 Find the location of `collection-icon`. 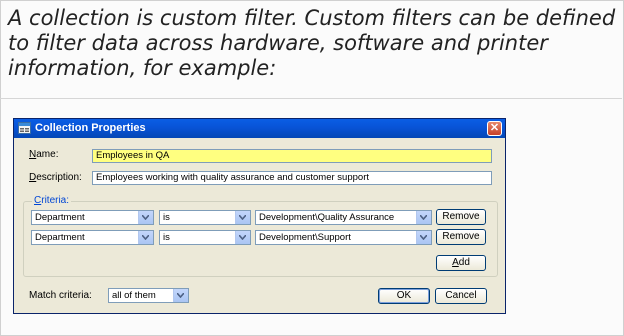

collection-icon is located at coordinates (24, 128).